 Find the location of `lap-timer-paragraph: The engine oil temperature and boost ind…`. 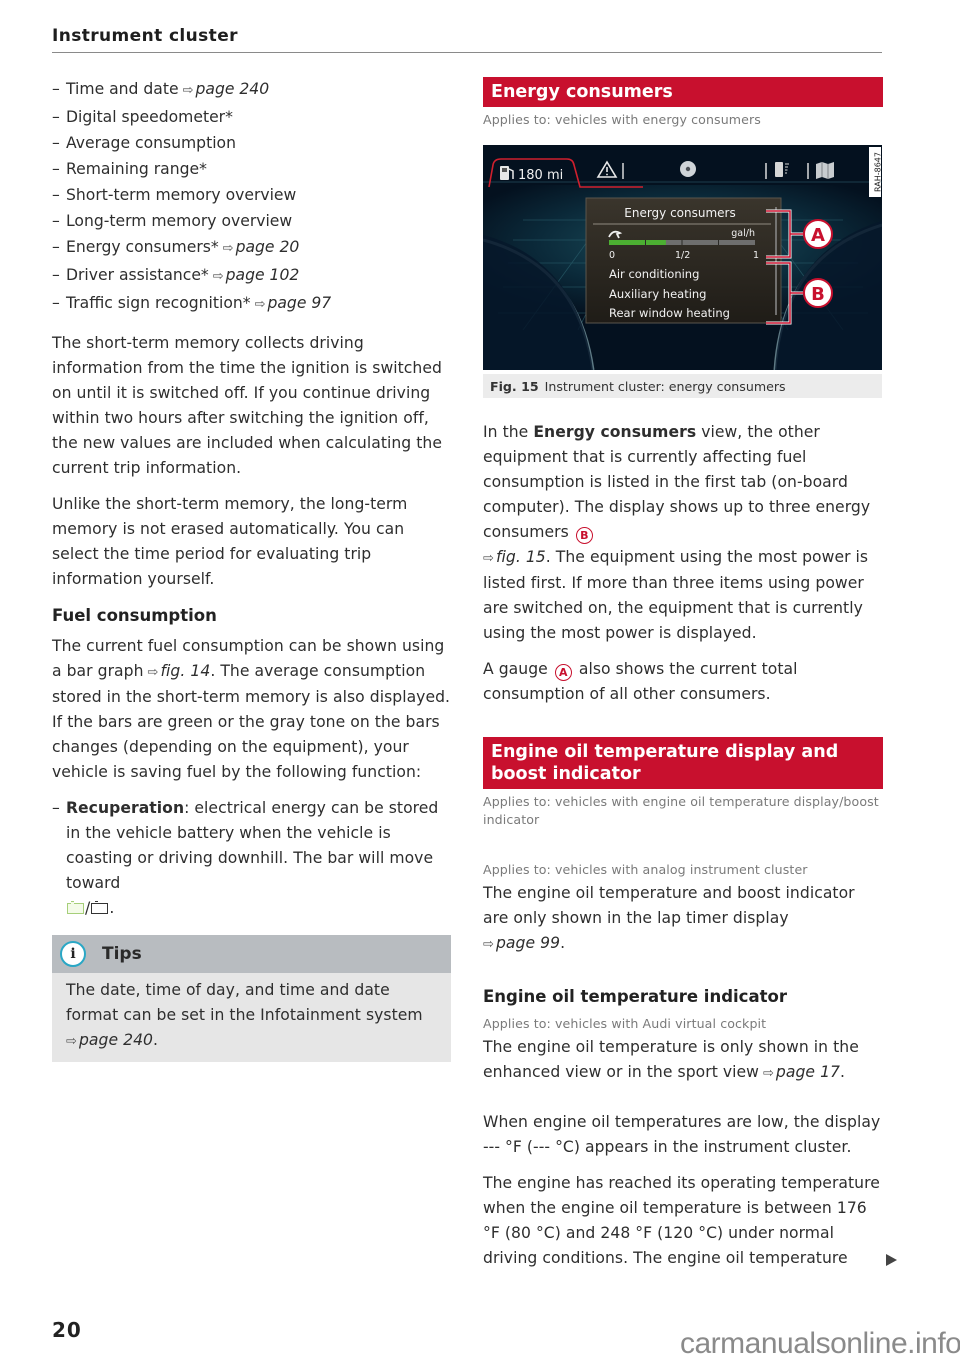

lap-timer-paragraph: The engine oil temperature and boost ind… is located at coordinates (669, 918).